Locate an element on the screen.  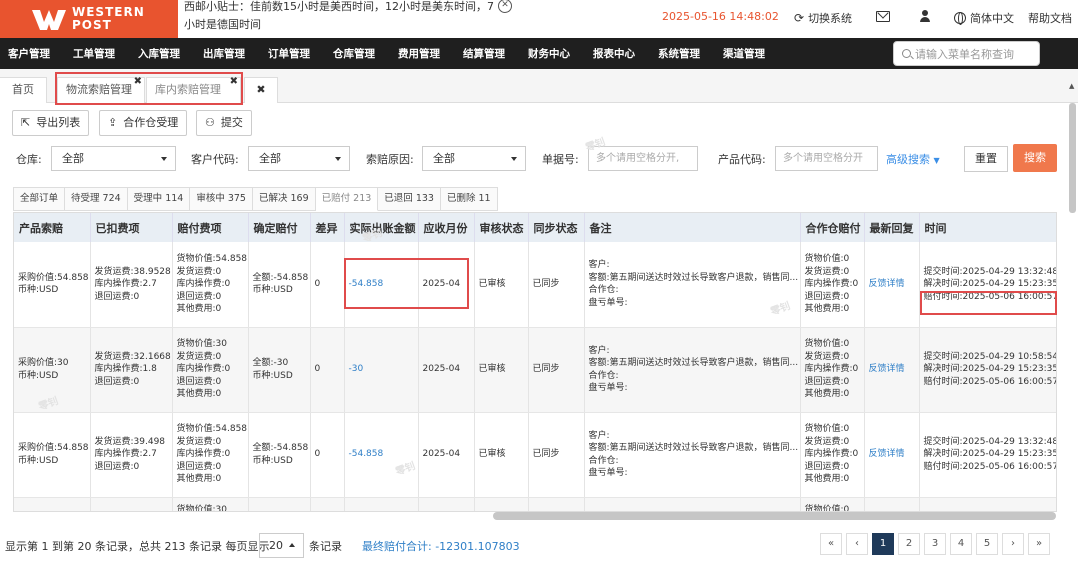
nav-item-finance: 财务中心 is located at coordinates (549, 53).